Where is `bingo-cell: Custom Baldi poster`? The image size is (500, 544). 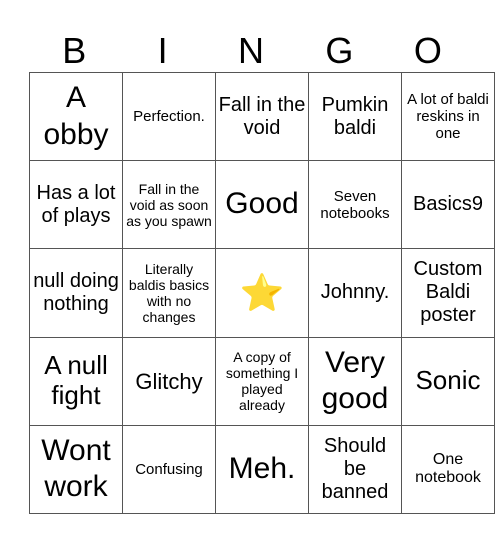 bingo-cell: Custom Baldi poster is located at coordinates (448, 293).